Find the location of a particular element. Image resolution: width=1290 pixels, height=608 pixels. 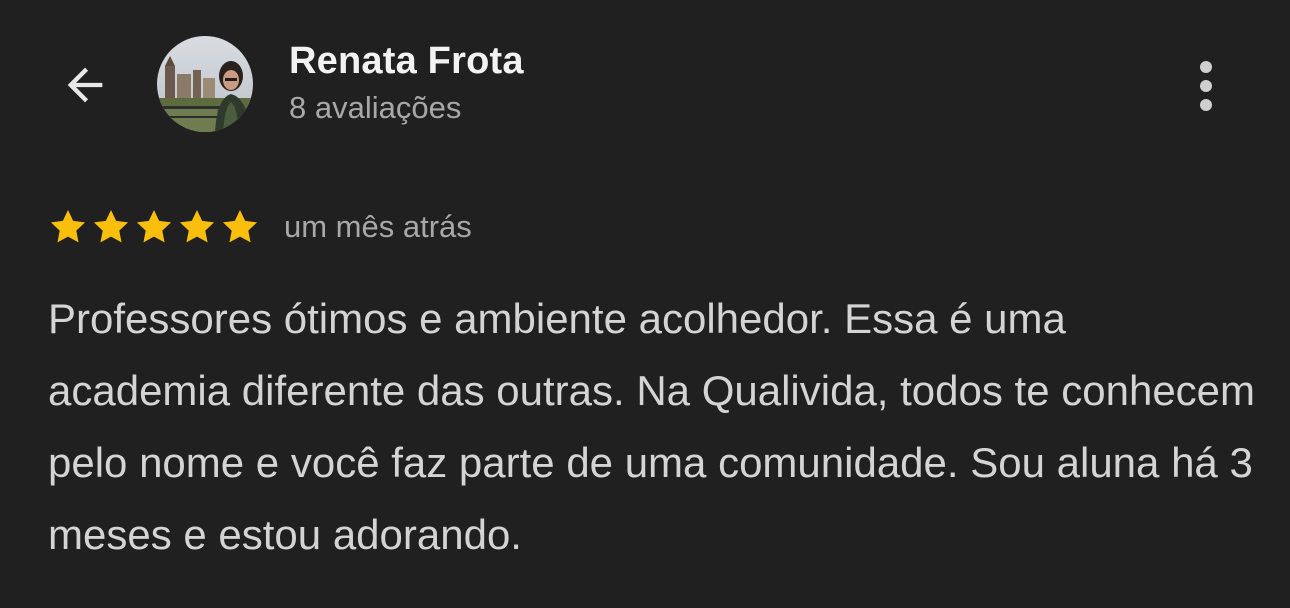

rating-row: um mês atrás is located at coordinates (260, 227).